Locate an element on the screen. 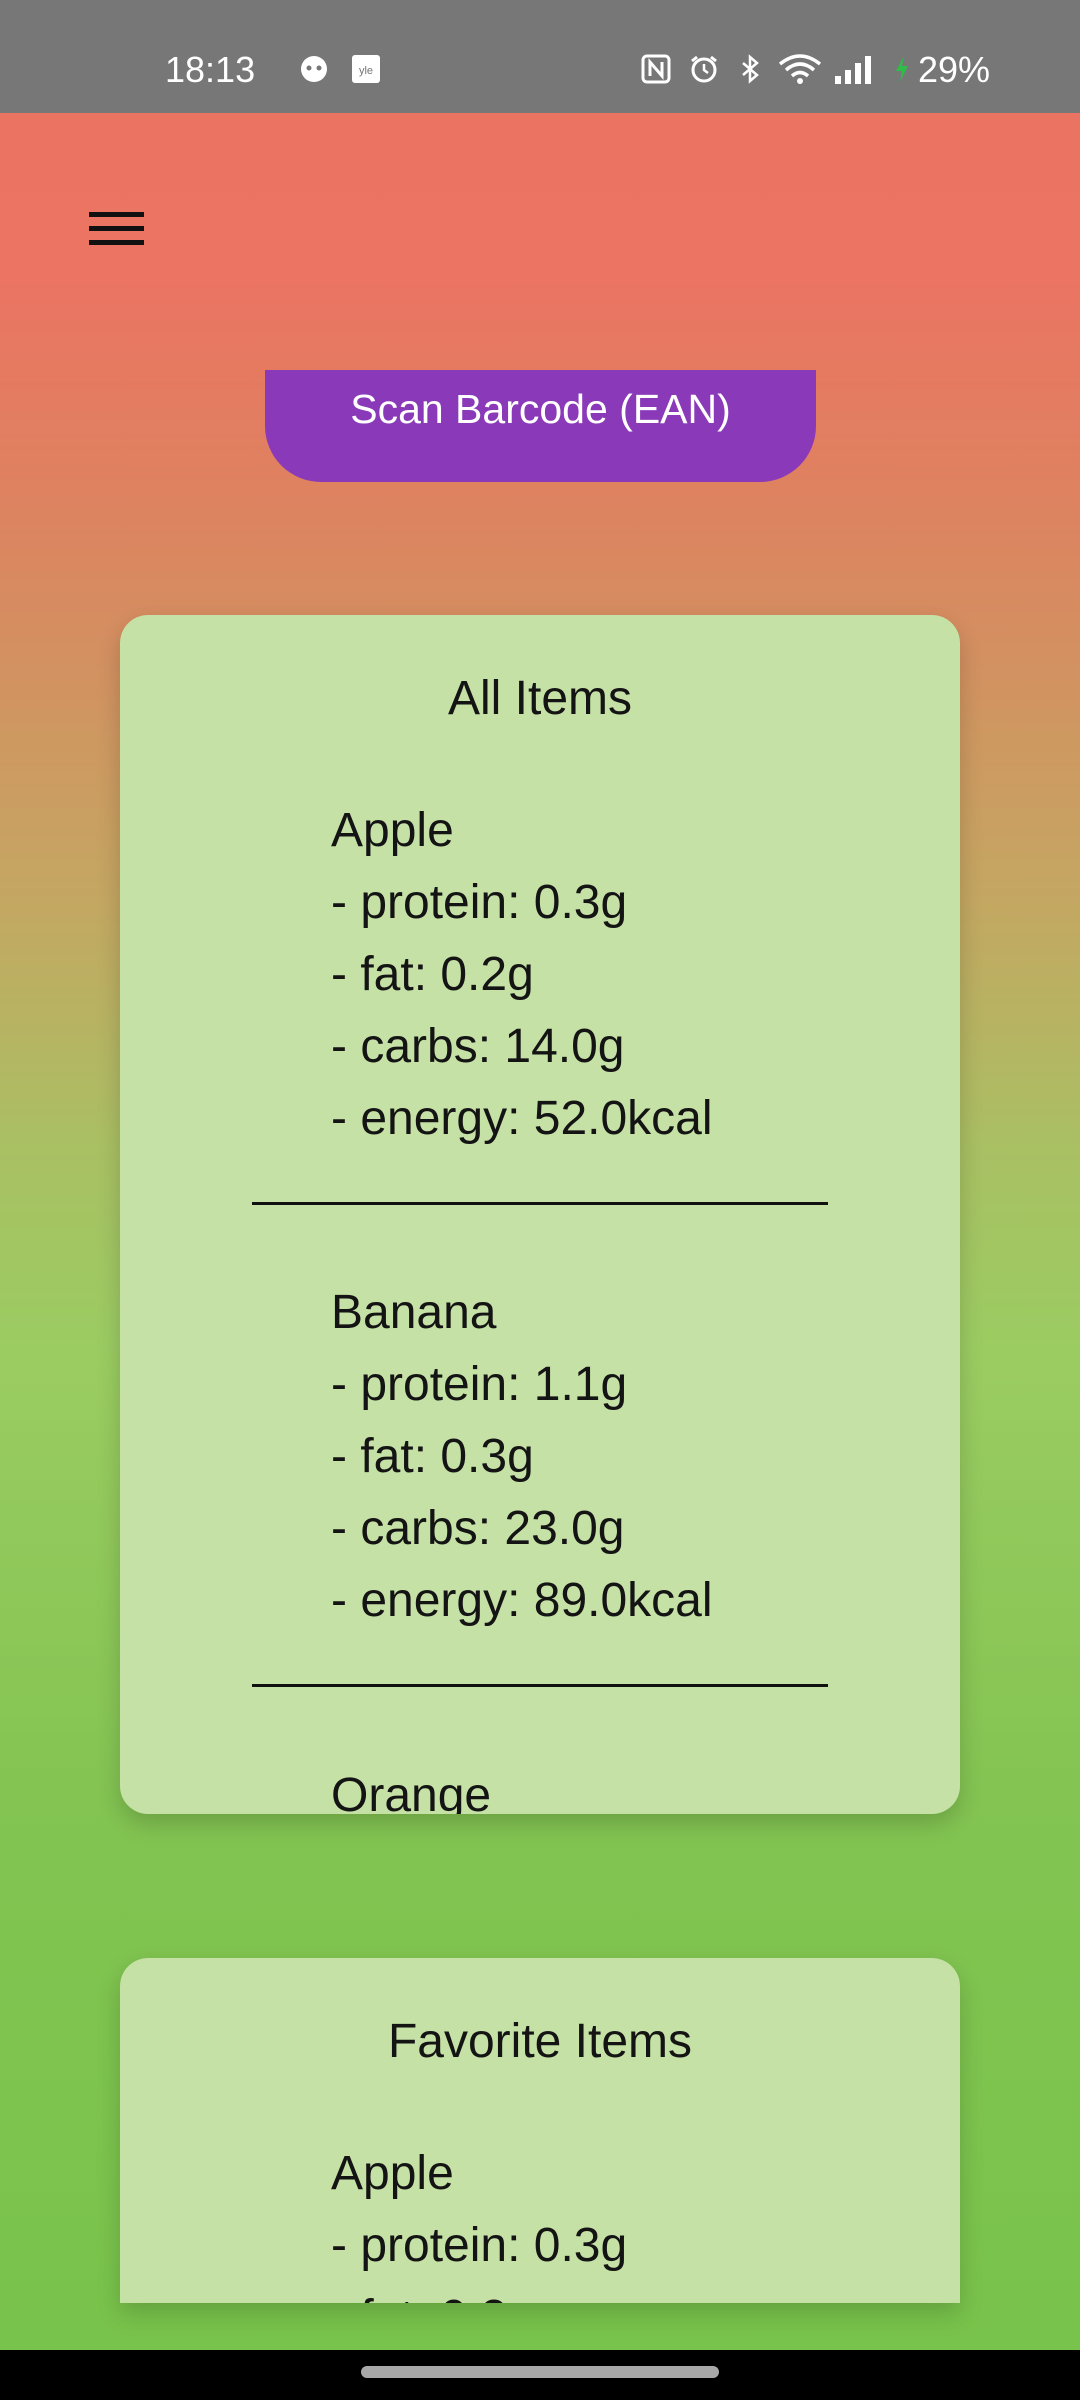  yle-app-icon: yle is located at coordinates (366, 69).